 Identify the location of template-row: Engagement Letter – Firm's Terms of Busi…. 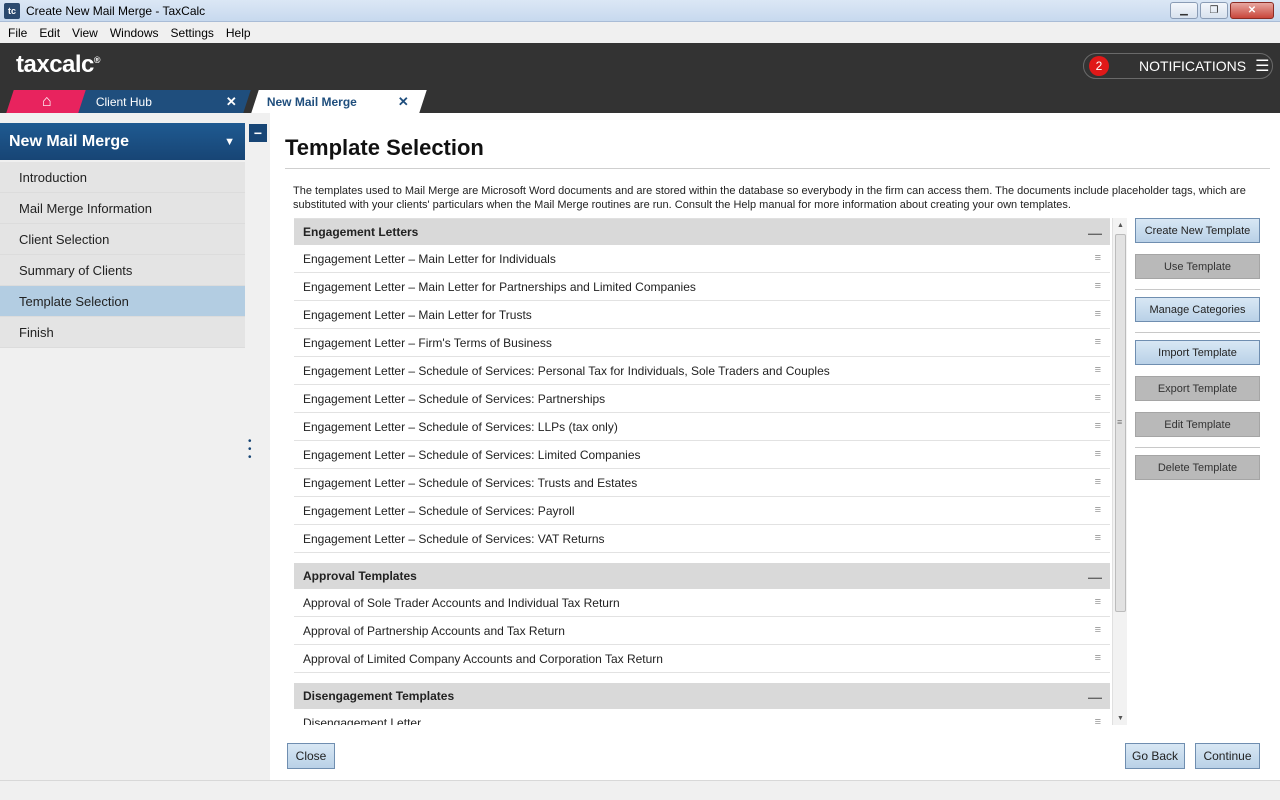
(702, 343).